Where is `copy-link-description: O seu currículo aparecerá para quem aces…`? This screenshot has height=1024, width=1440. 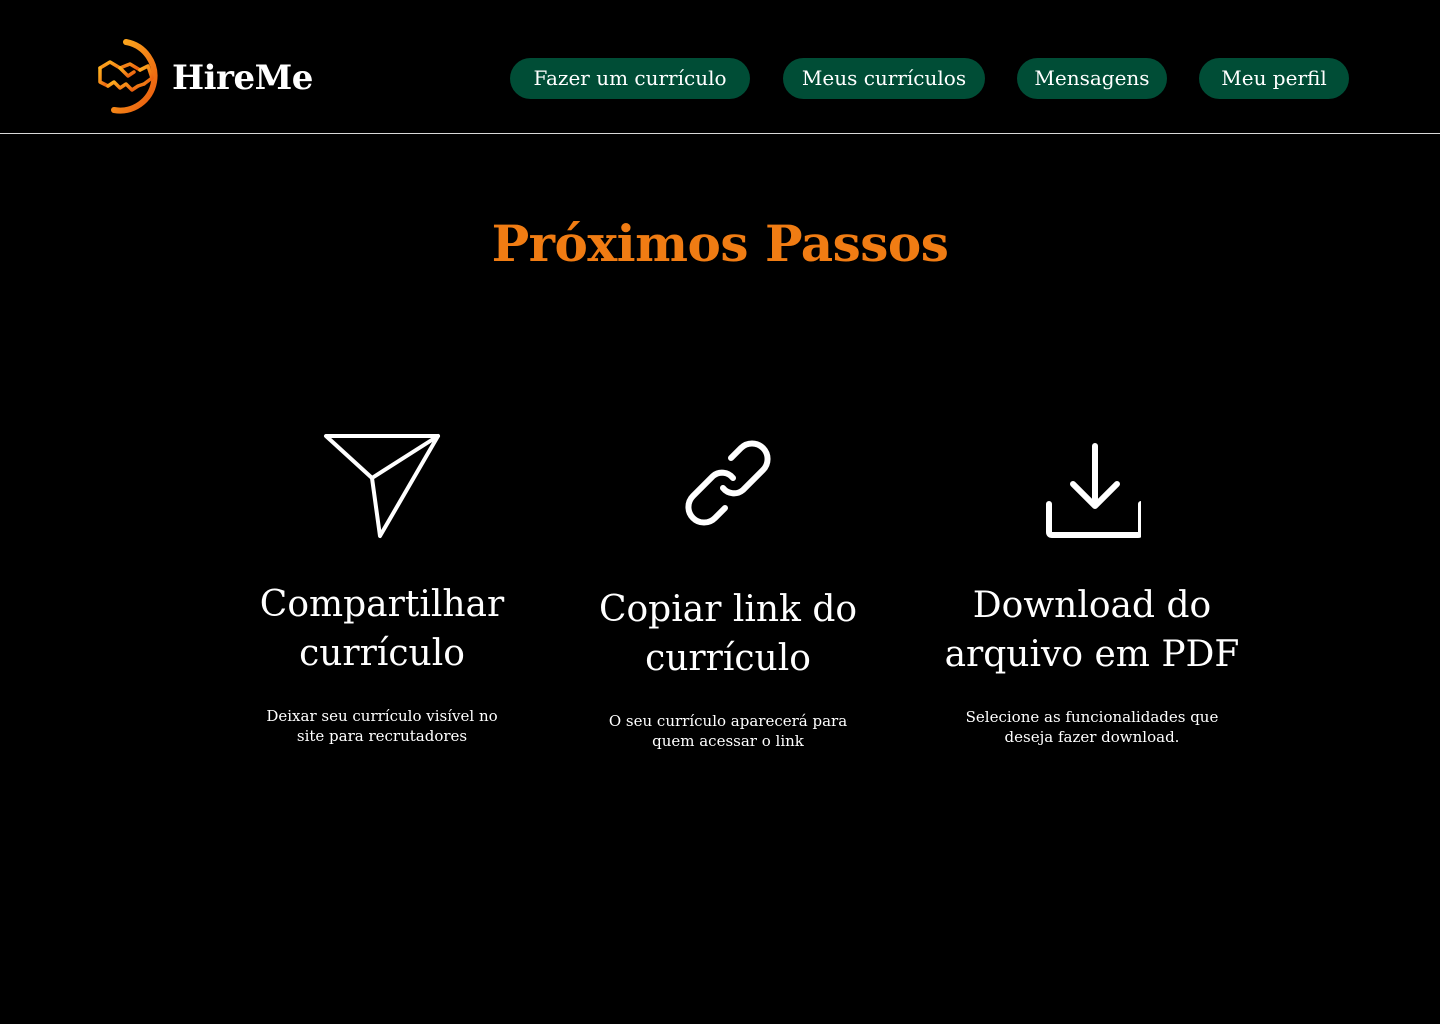
copy-link-description: O seu currículo aparecerá para quem aces… is located at coordinates (728, 731).